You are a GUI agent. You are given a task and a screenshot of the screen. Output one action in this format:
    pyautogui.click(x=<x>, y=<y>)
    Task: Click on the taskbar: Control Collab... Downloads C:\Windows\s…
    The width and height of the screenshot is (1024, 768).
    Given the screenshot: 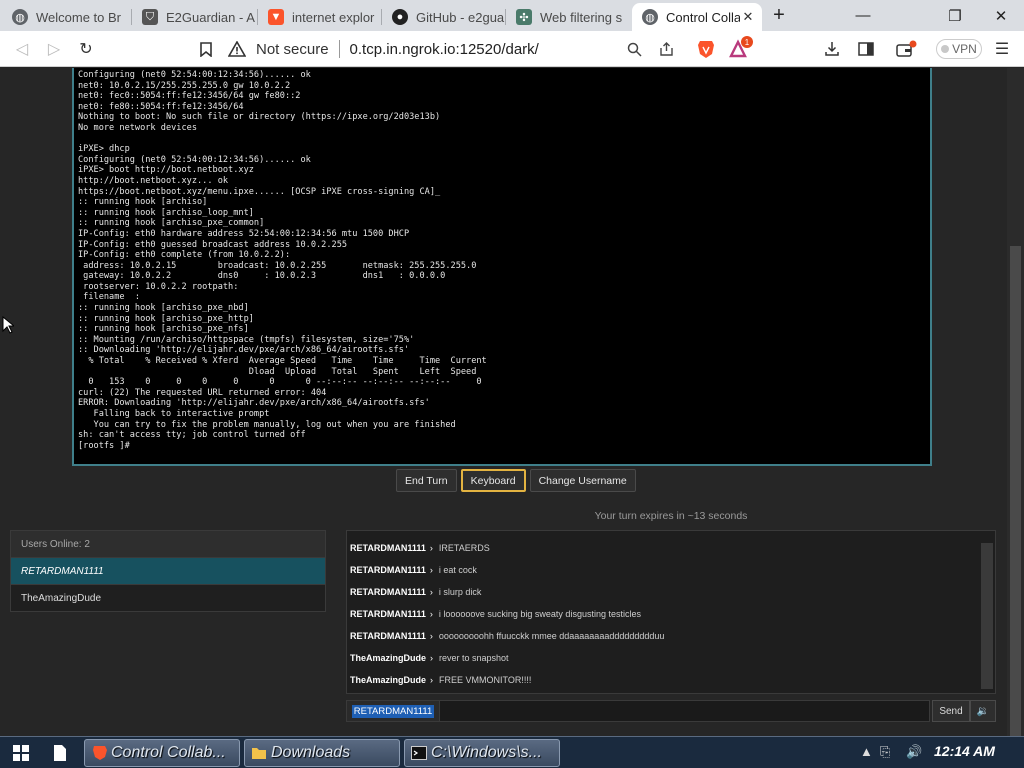 What is the action you would take?
    pyautogui.click(x=512, y=752)
    